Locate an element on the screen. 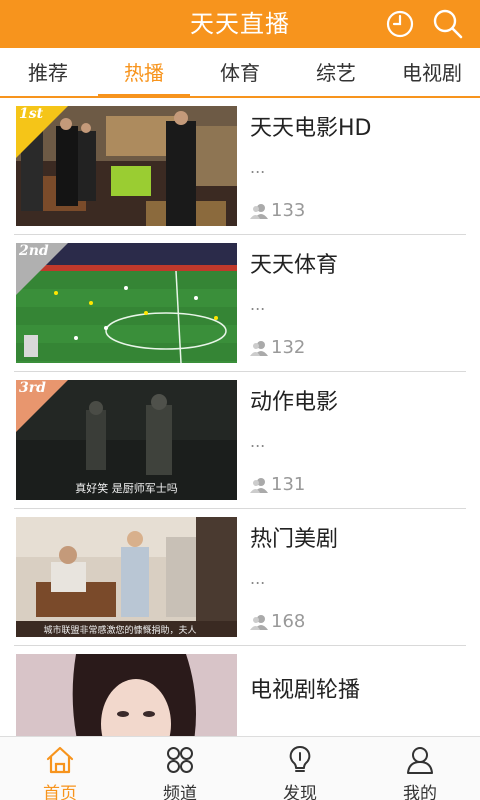  subtitle-text: 城市联盟非常感激您的慷慨捐助，夫人 is located at coordinates (119, 630).